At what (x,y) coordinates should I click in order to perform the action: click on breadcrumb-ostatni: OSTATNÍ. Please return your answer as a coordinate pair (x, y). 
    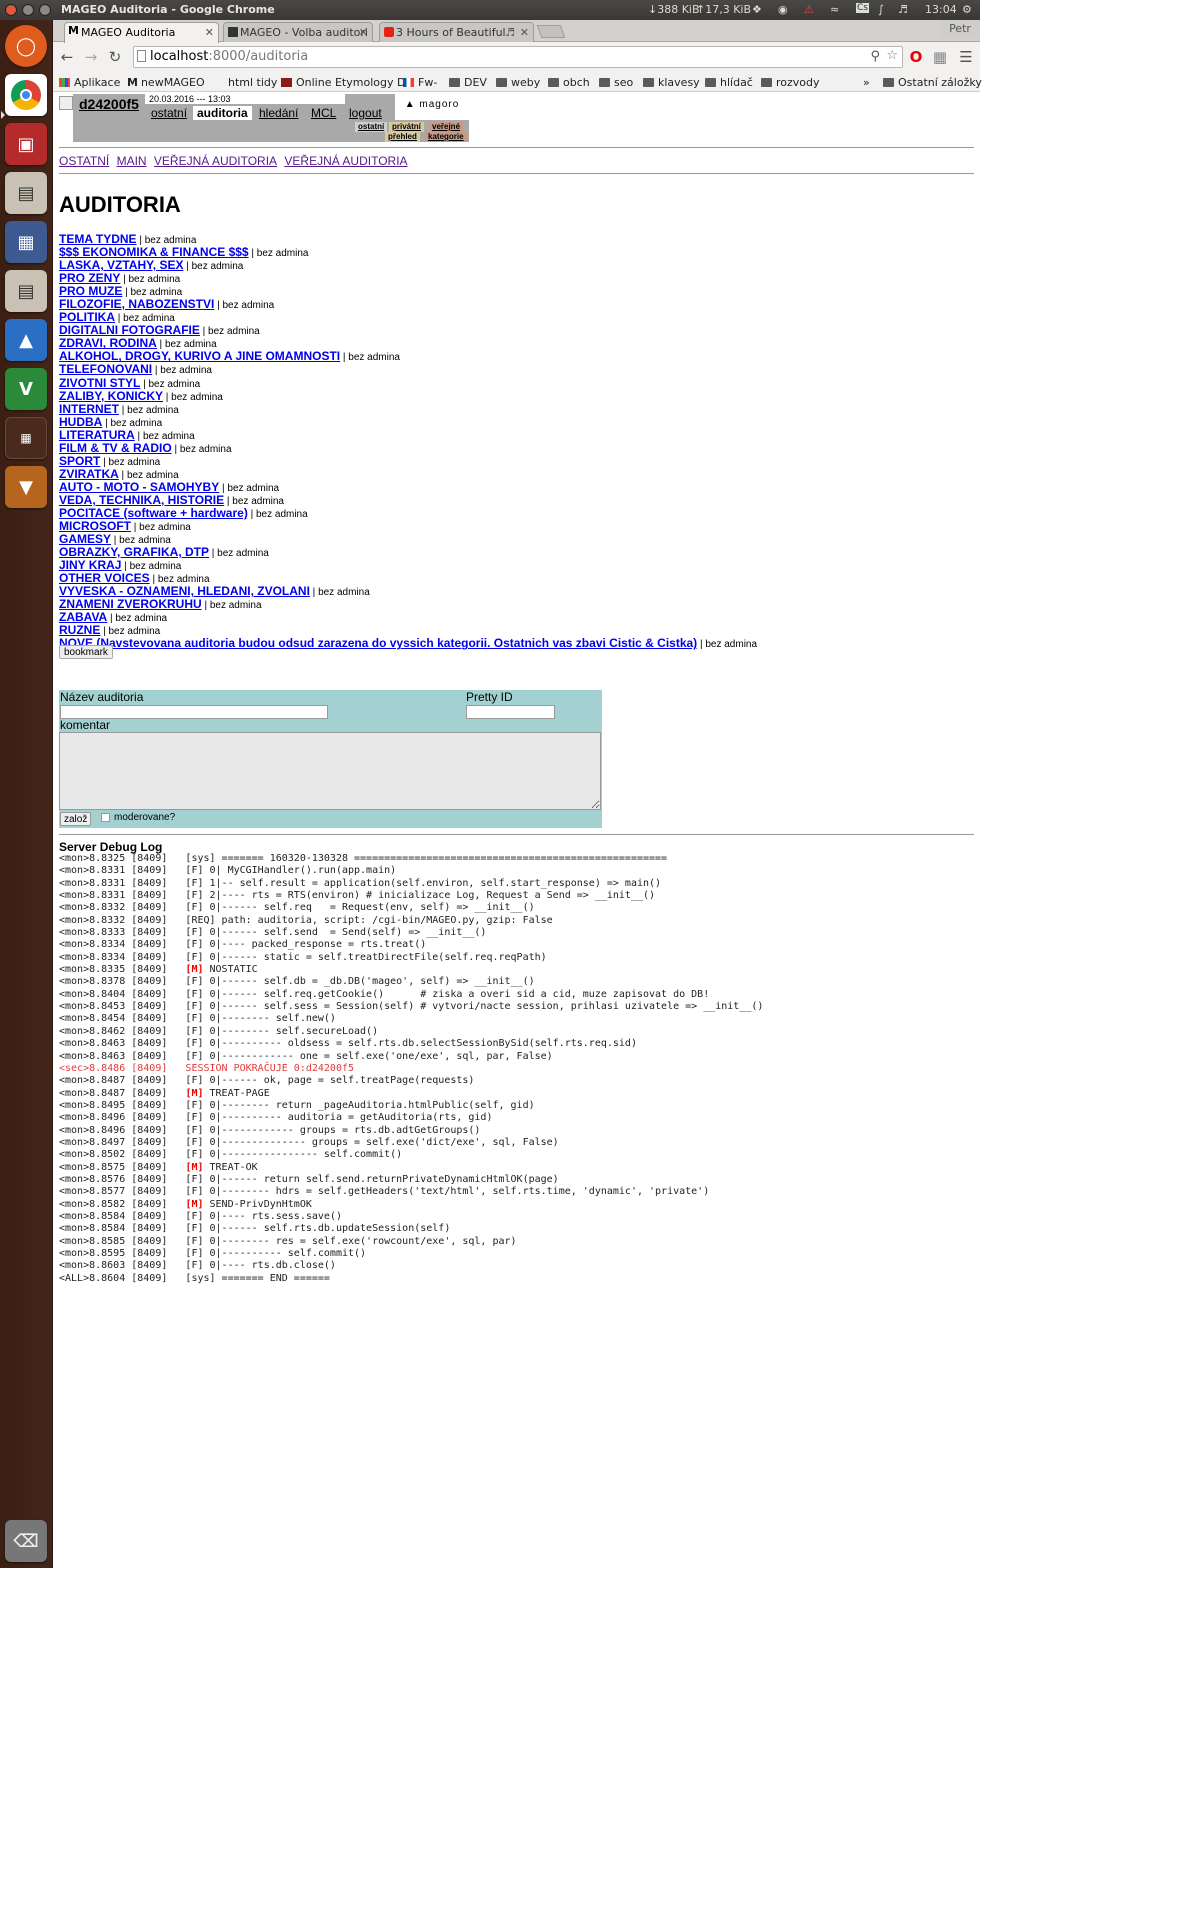
    Looking at the image, I should click on (84, 161).